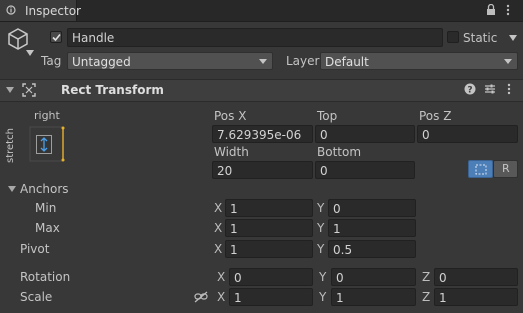 The height and width of the screenshot is (313, 523). Describe the element at coordinates (324, 135) in the screenshot. I see `top-value: 0` at that location.